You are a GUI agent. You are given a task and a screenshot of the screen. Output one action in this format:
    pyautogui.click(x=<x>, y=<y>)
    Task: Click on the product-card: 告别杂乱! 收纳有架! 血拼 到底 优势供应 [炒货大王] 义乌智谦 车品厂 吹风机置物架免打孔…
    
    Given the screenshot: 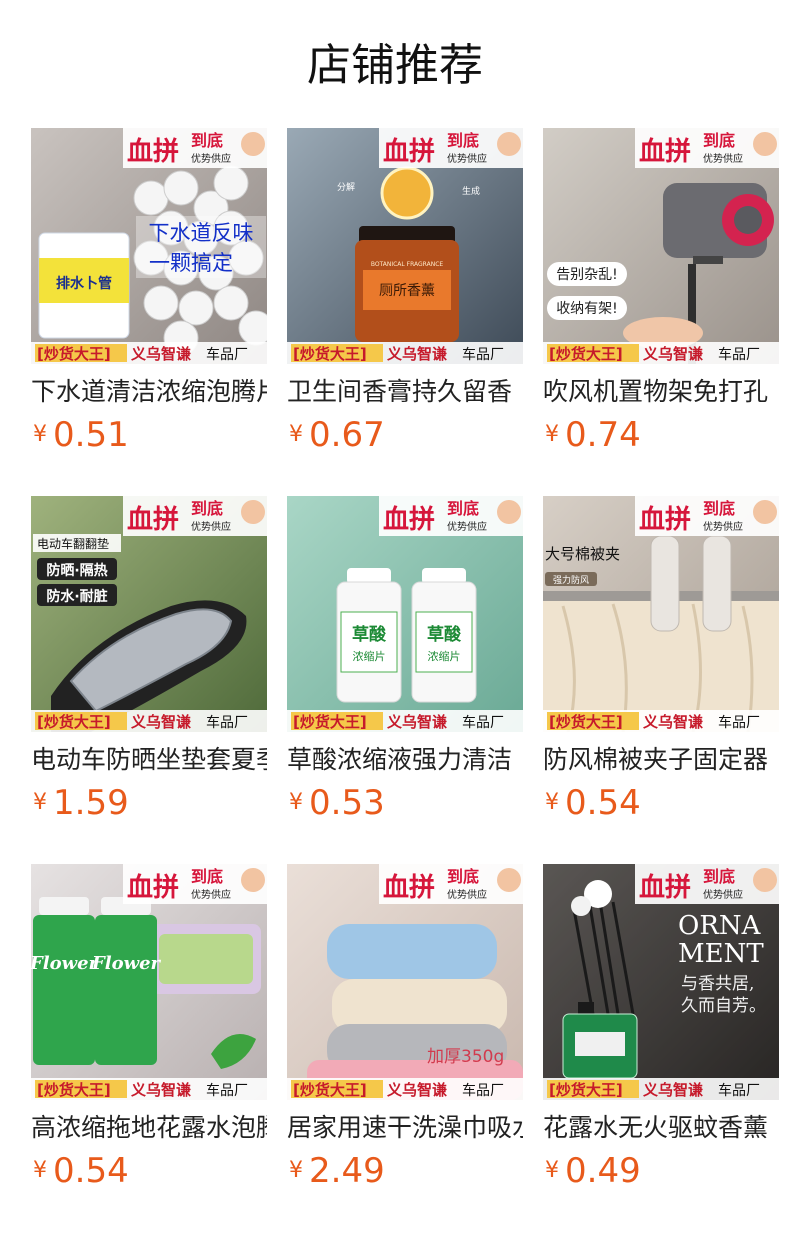 What is the action you would take?
    pyautogui.click(x=661, y=298)
    